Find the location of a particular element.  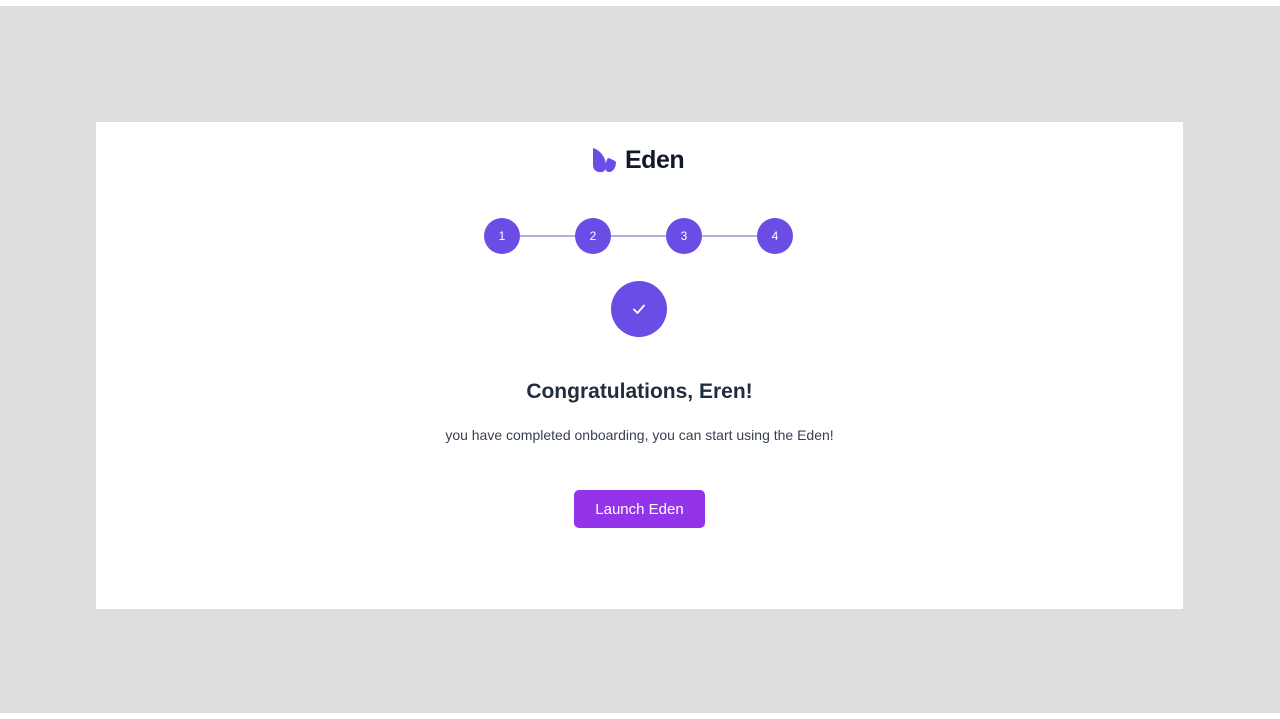

completion-badge is located at coordinates (639, 309).